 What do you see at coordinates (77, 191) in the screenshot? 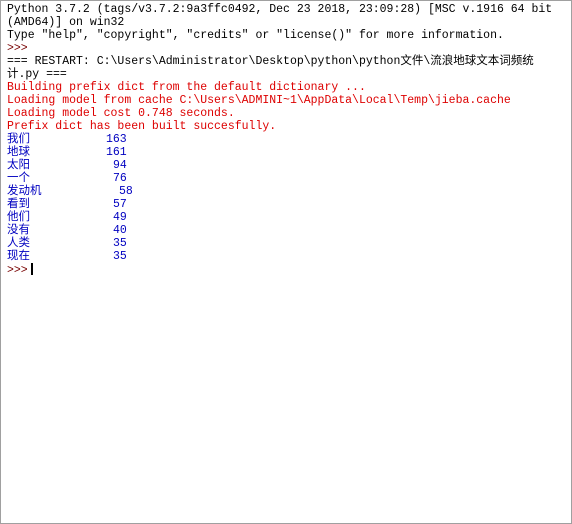
I see `word-count-row: 发动机 58` at bounding box center [77, 191].